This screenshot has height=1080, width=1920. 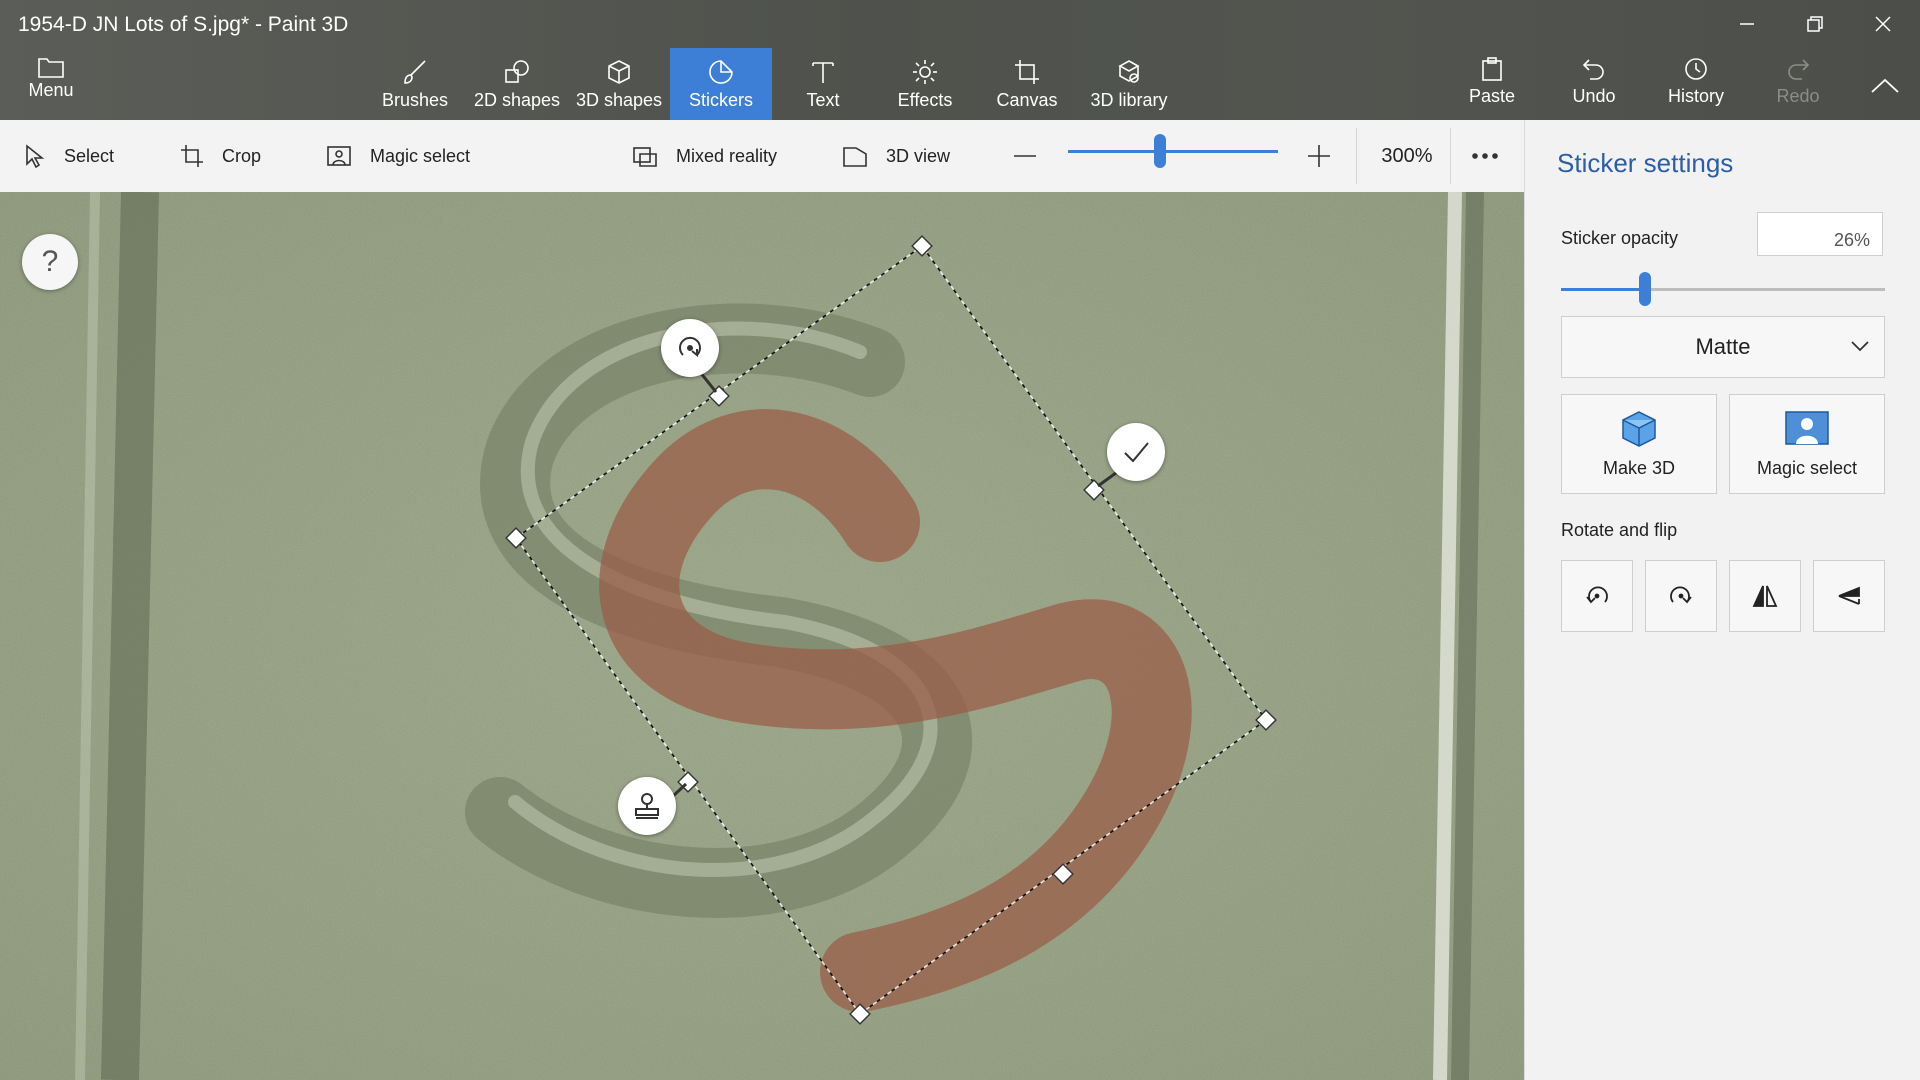 I want to click on crop-icon, so click(x=192, y=156).